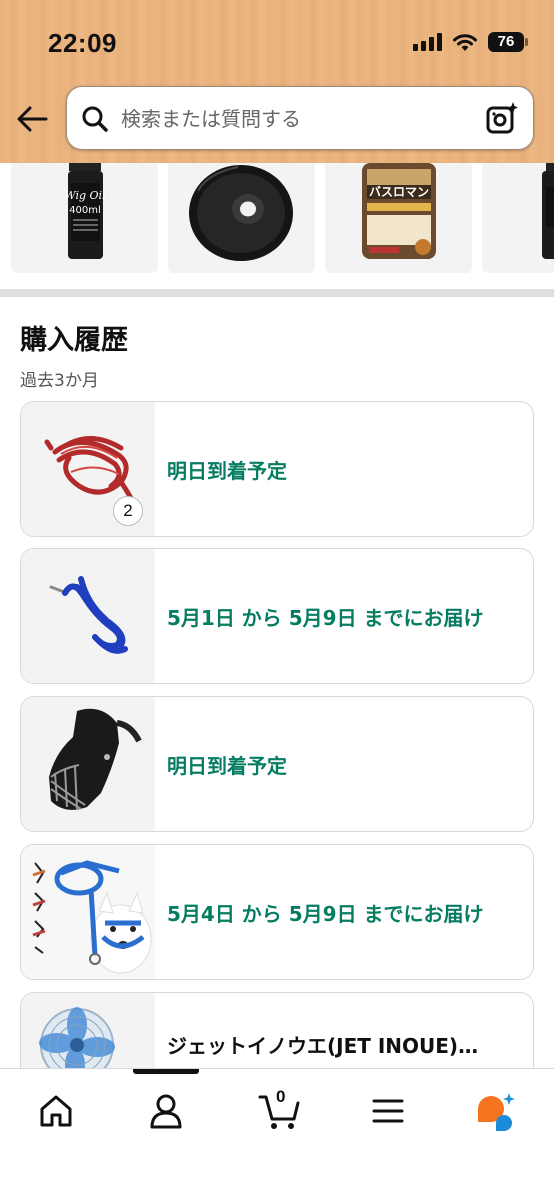 Image resolution: width=554 pixels, height=1200 pixels. I want to click on wig-oil-bottle-image: Wig Oil 400ml, so click(85, 211).